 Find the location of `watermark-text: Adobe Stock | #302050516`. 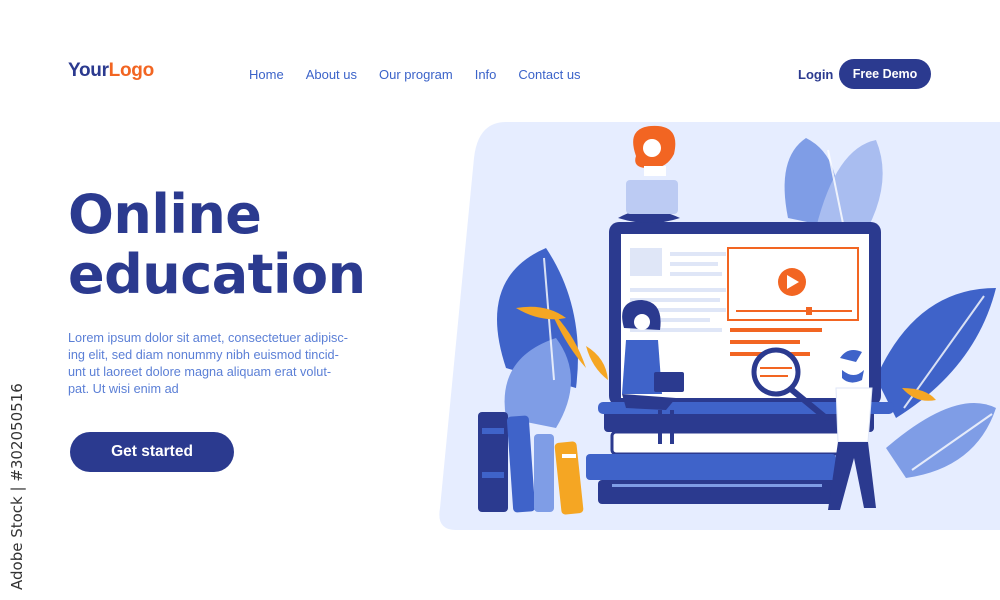

watermark-text: Adobe Stock | #302050516 is located at coordinates (17, 486).